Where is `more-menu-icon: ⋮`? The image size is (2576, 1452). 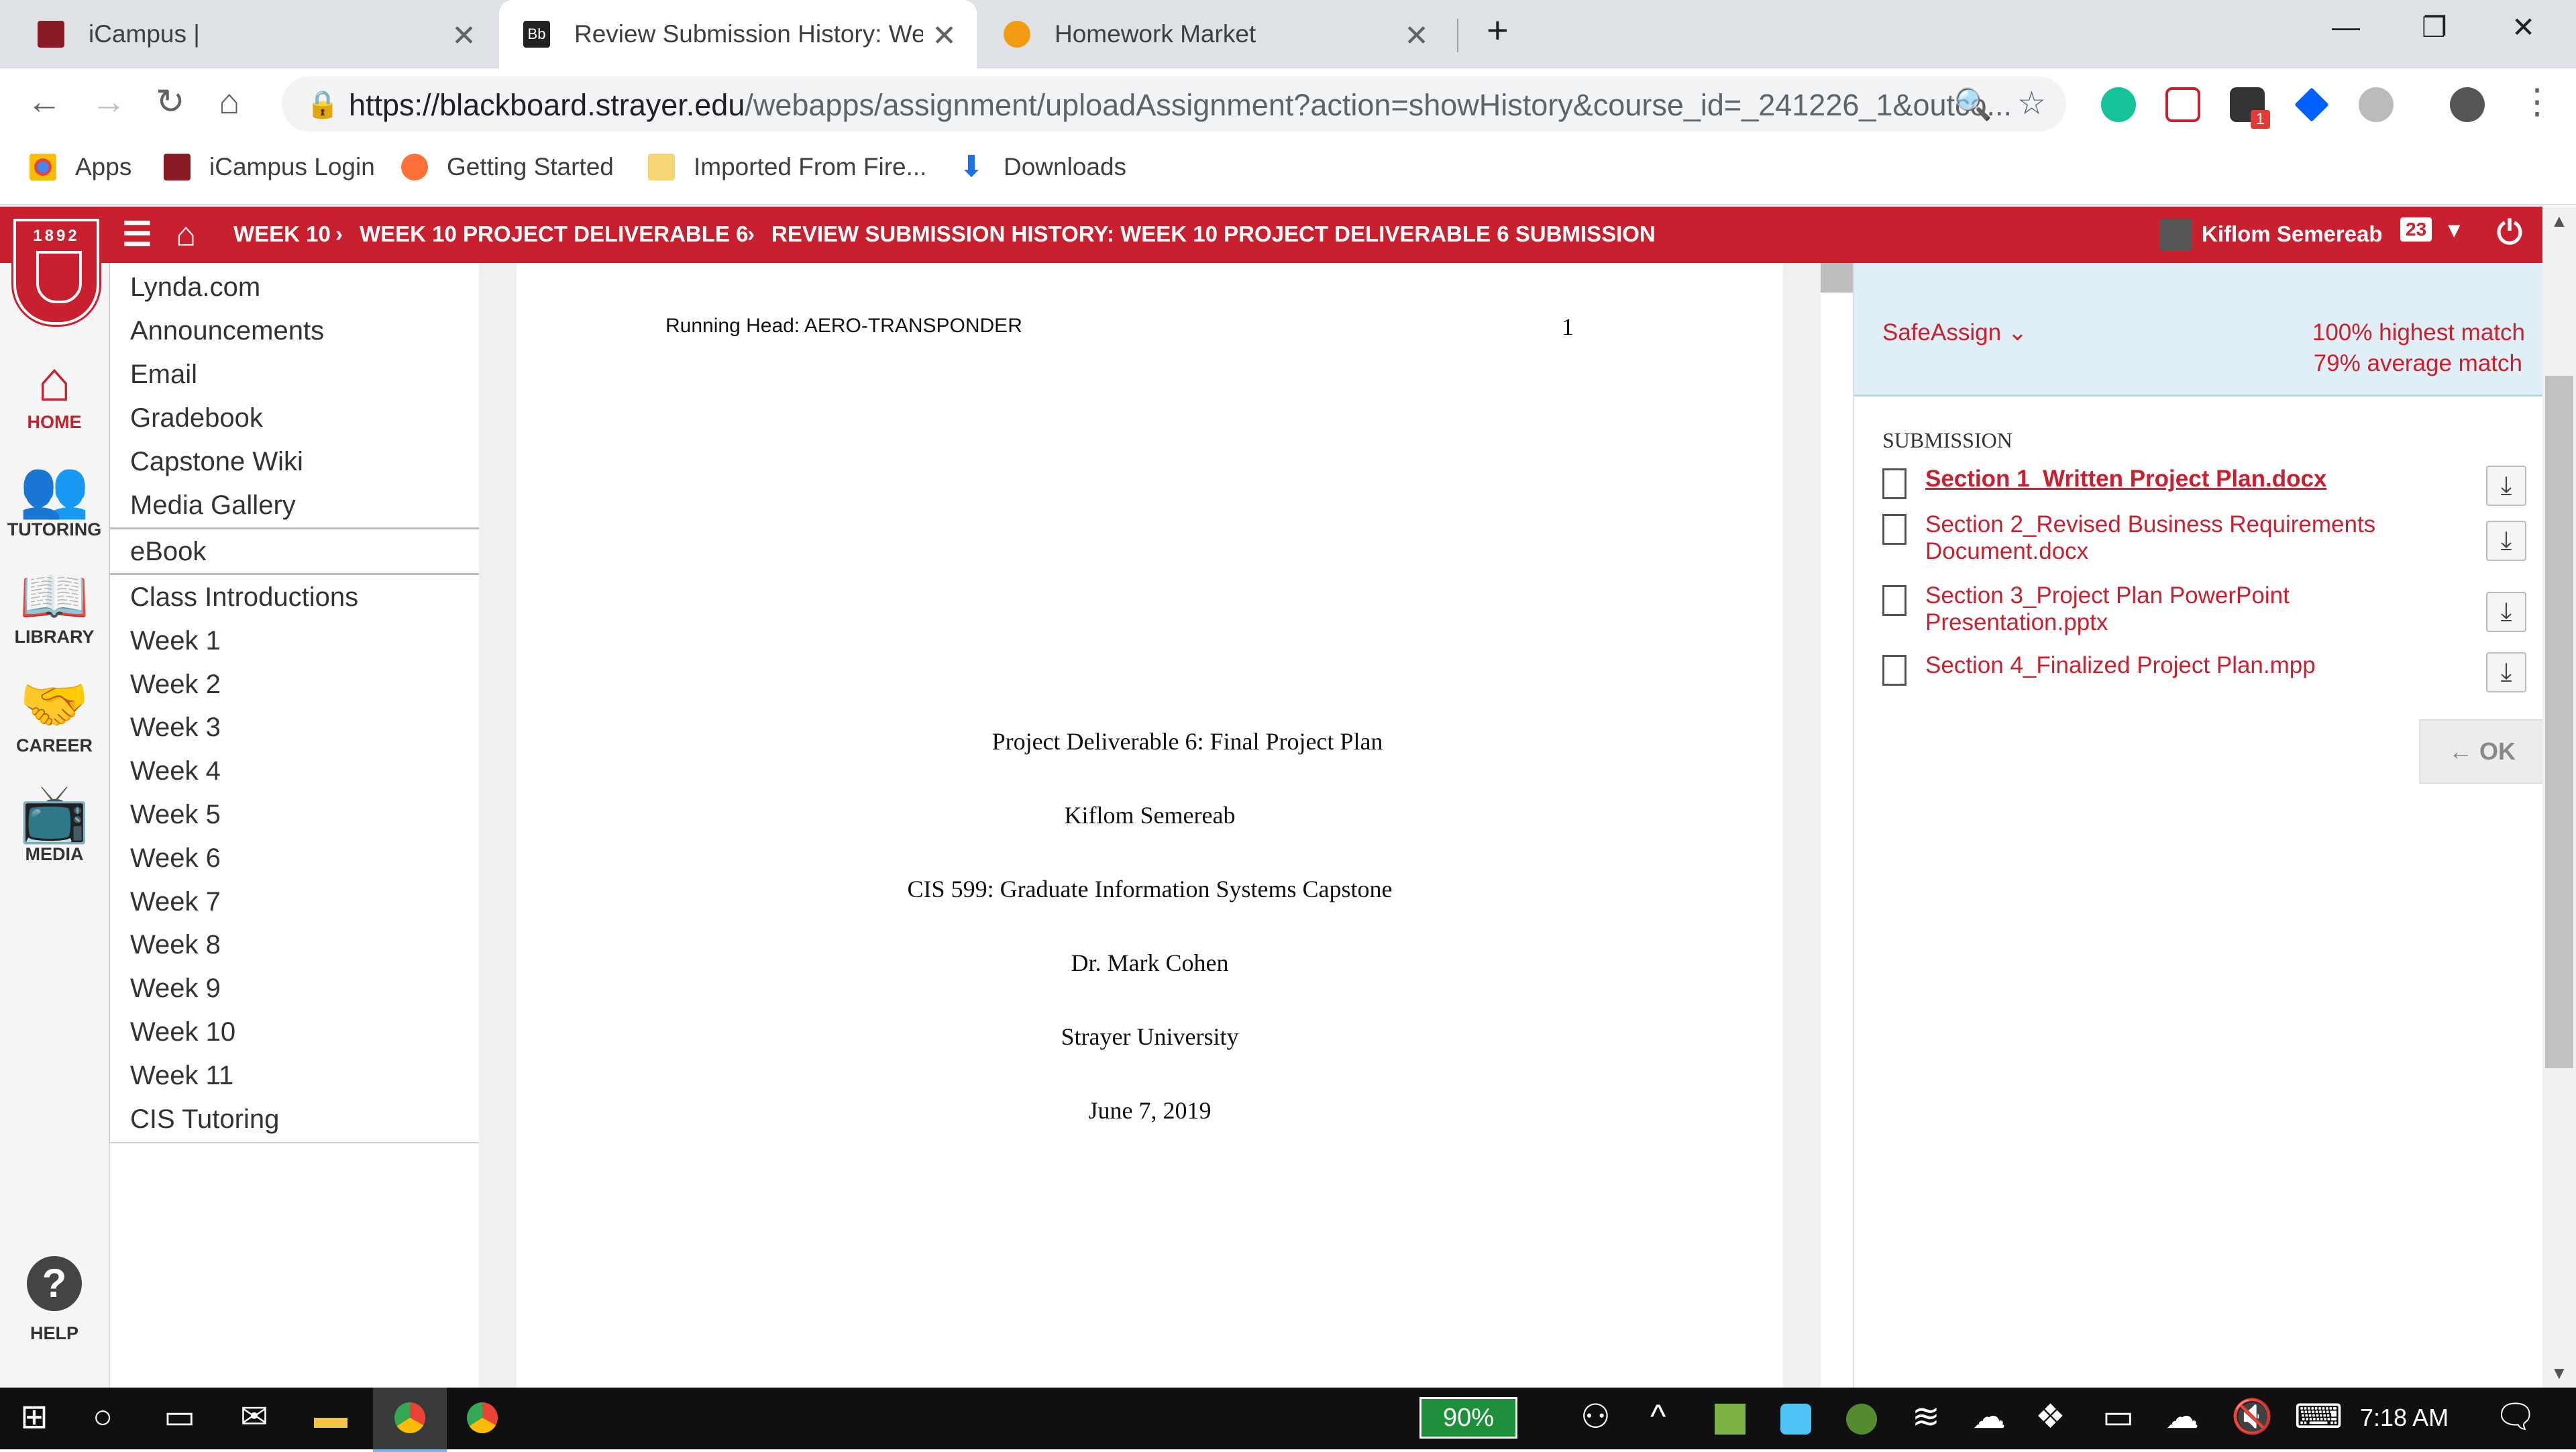 more-menu-icon: ⋮ is located at coordinates (2537, 102).